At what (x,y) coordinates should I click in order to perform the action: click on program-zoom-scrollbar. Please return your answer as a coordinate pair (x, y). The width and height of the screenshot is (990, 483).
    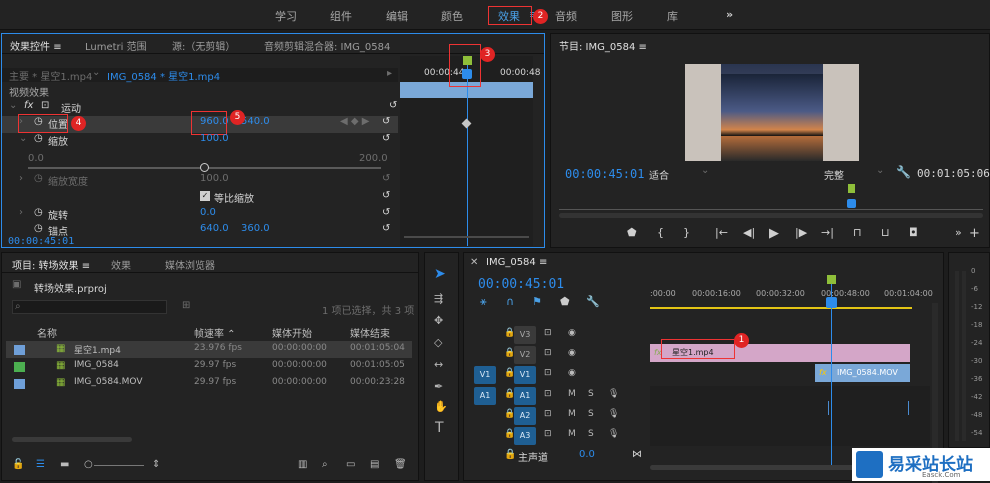
    Looking at the image, I should click on (771, 215).